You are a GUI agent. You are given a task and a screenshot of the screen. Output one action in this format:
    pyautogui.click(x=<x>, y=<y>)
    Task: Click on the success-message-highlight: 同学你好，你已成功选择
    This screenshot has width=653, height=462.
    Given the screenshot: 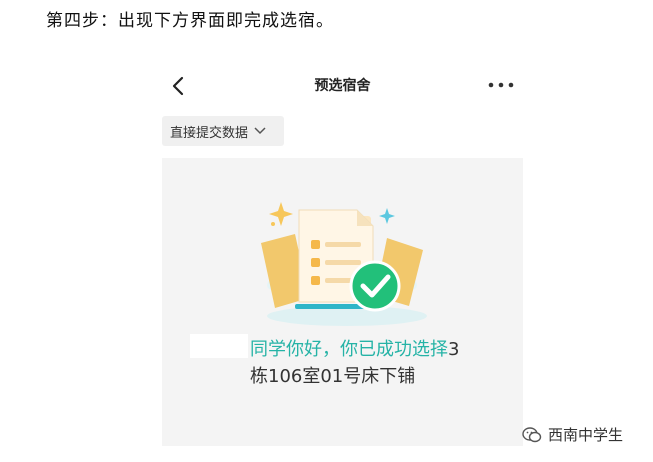 What is the action you would take?
    pyautogui.click(x=349, y=349)
    